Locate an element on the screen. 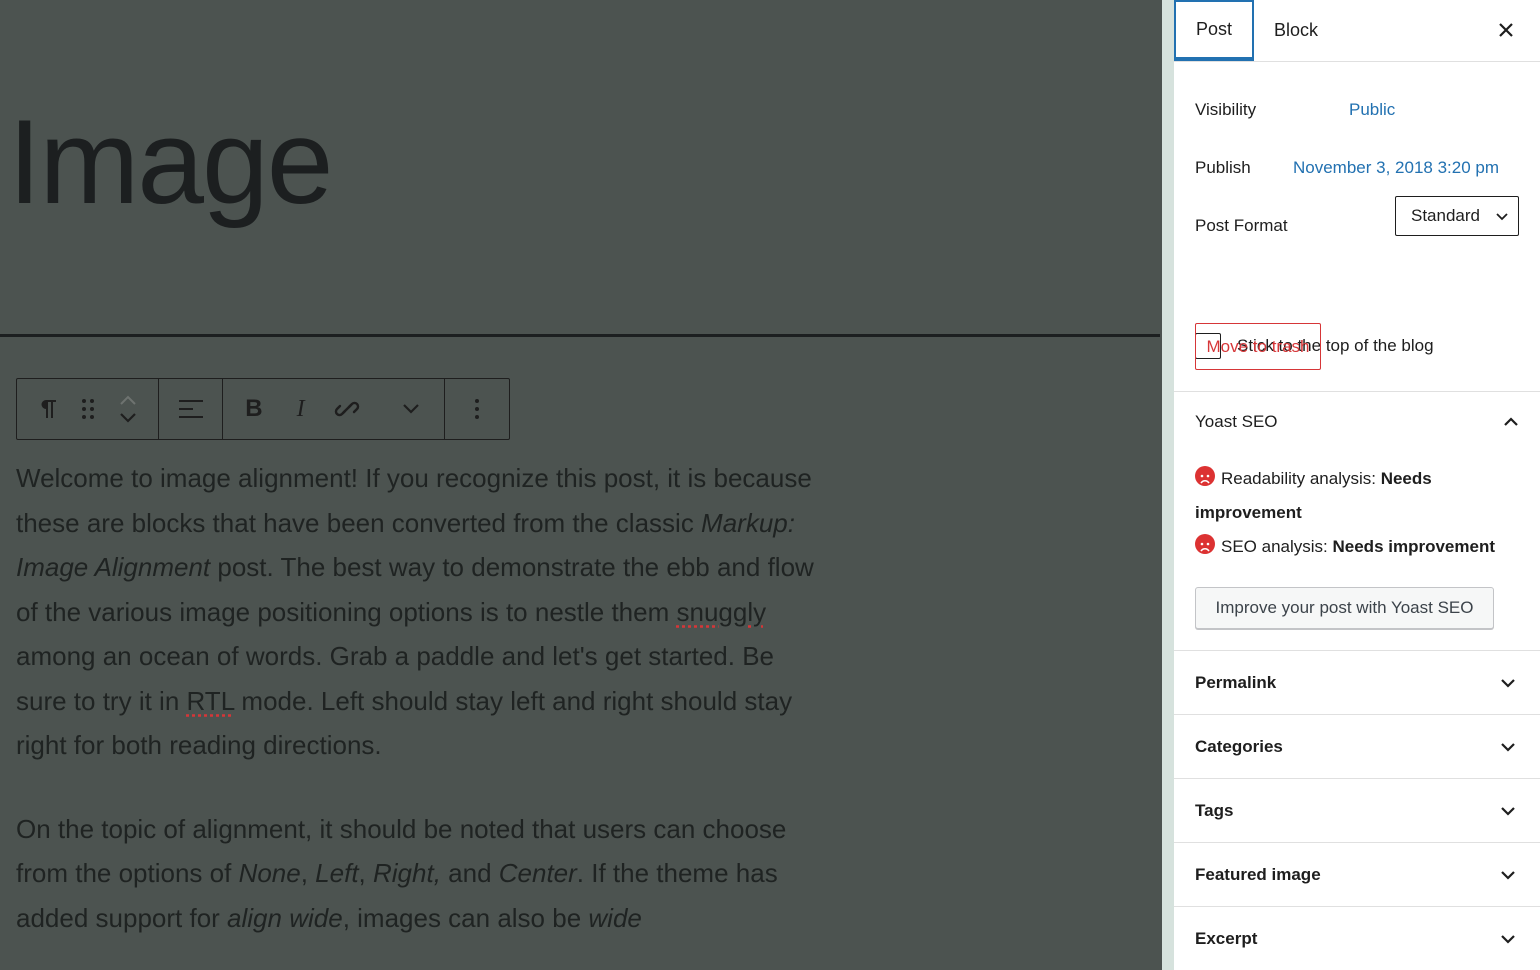 The width and height of the screenshot is (1540, 970). tab-post: Post is located at coordinates (1214, 30).